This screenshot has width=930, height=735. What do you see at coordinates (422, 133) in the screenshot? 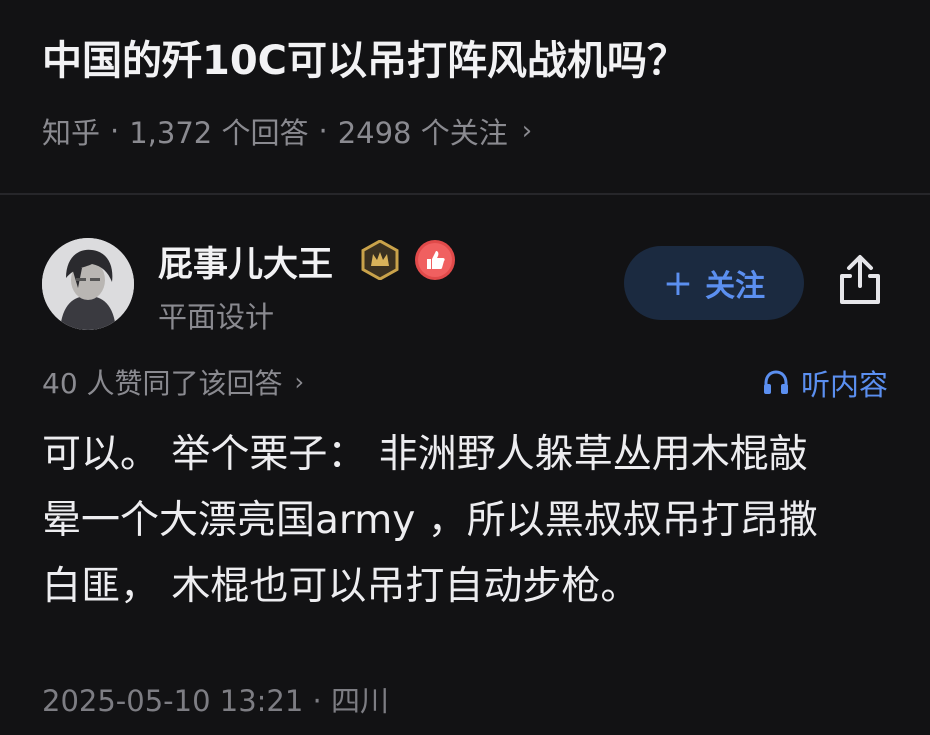
I see `follower-count: 2498 个关注` at bounding box center [422, 133].